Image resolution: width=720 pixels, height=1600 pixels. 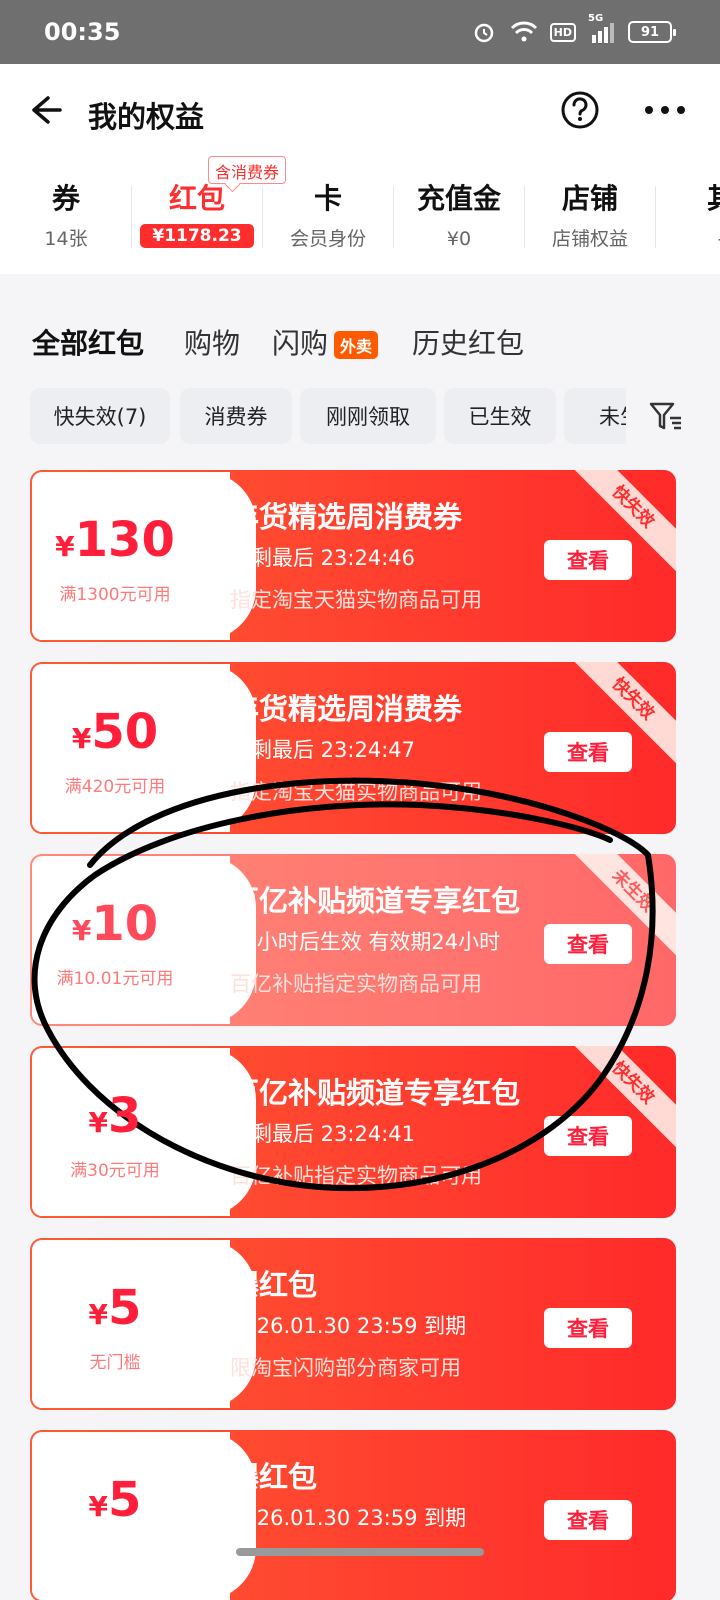 I want to click on summary-sub: 14张, so click(x=66, y=239).